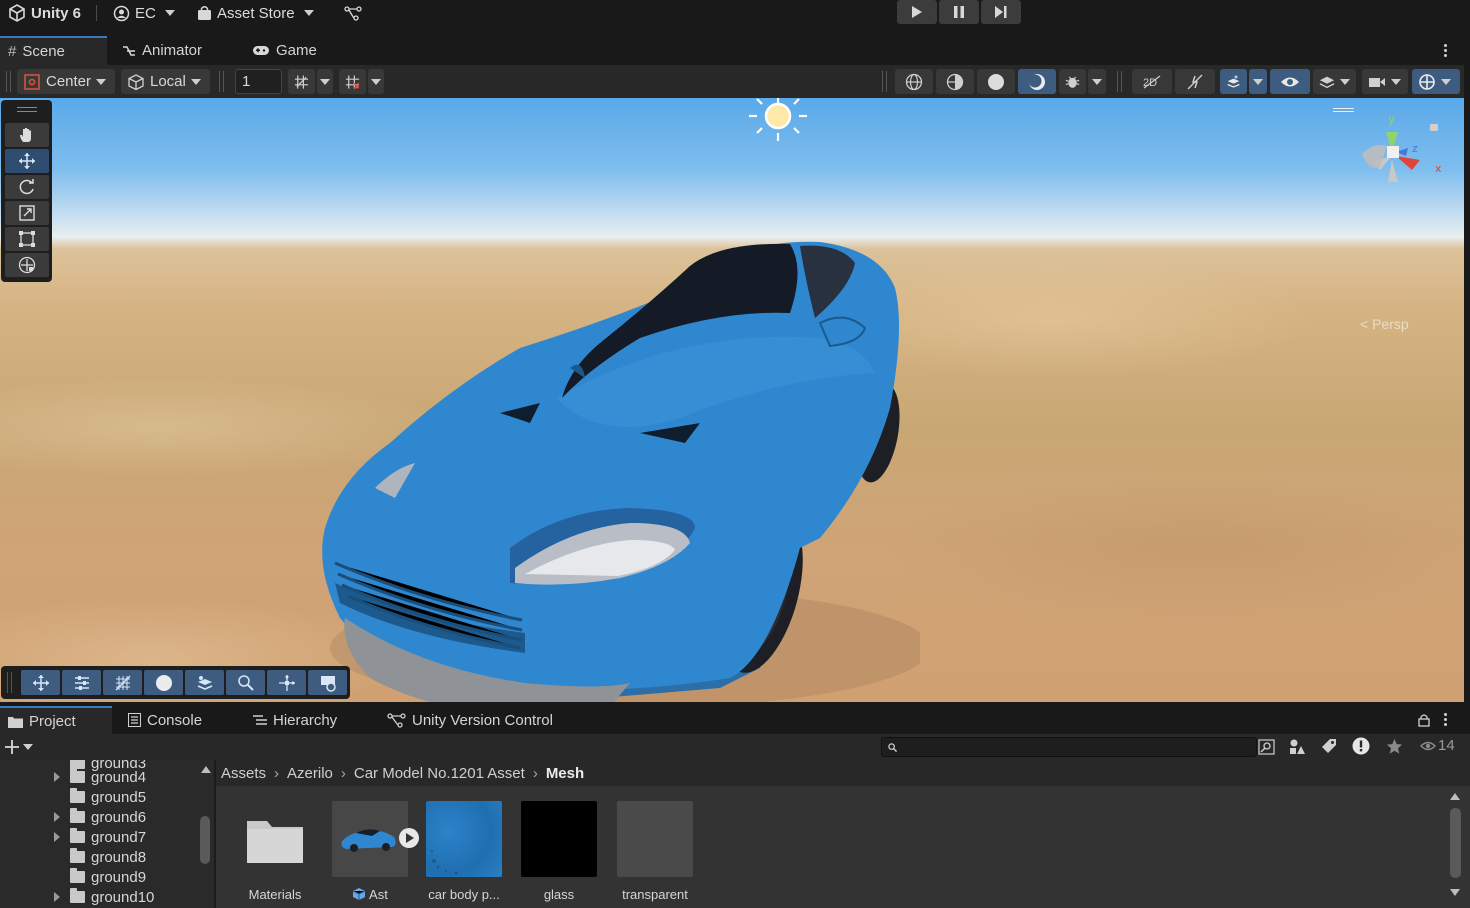 The image size is (1470, 908). What do you see at coordinates (1384, 324) in the screenshot?
I see `projection-toggle: < Persp` at bounding box center [1384, 324].